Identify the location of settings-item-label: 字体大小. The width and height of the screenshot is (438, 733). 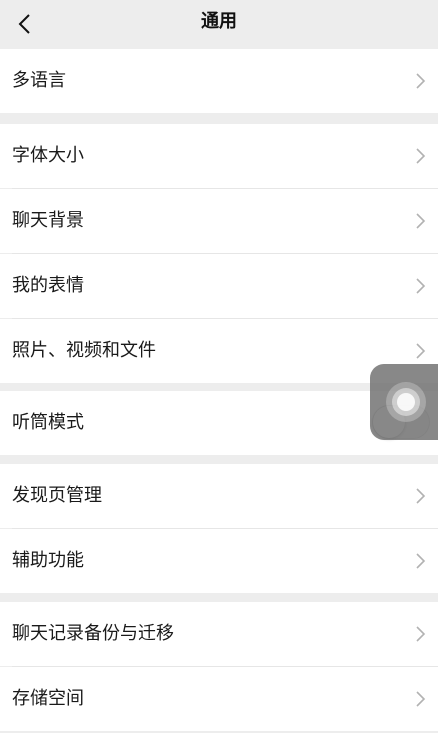
(48, 155).